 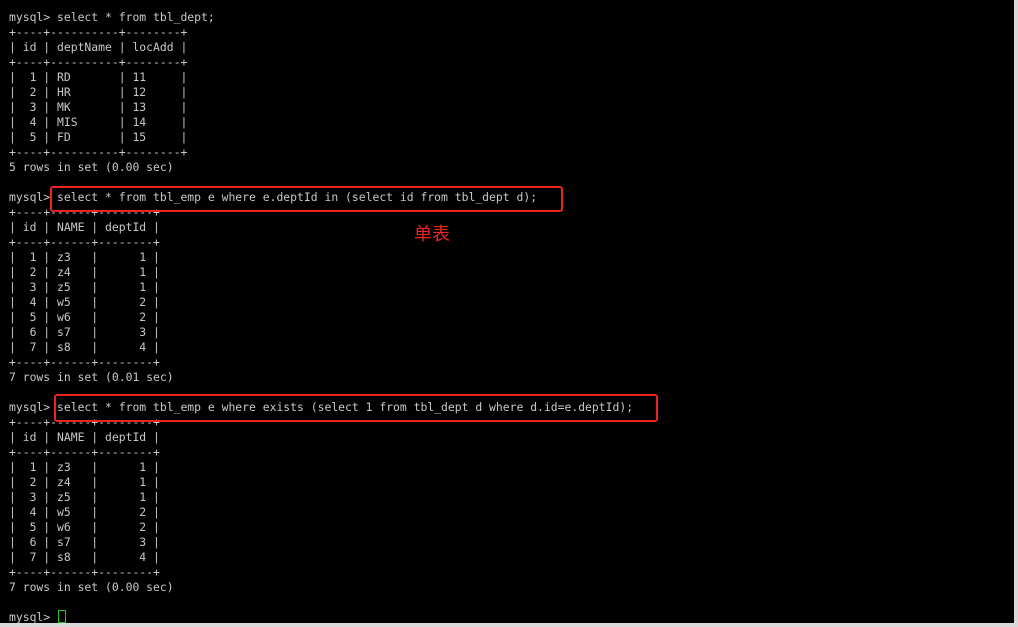 What do you see at coordinates (91, 587) in the screenshot?
I see `output-line: 7 rows in set (0.00 sec)` at bounding box center [91, 587].